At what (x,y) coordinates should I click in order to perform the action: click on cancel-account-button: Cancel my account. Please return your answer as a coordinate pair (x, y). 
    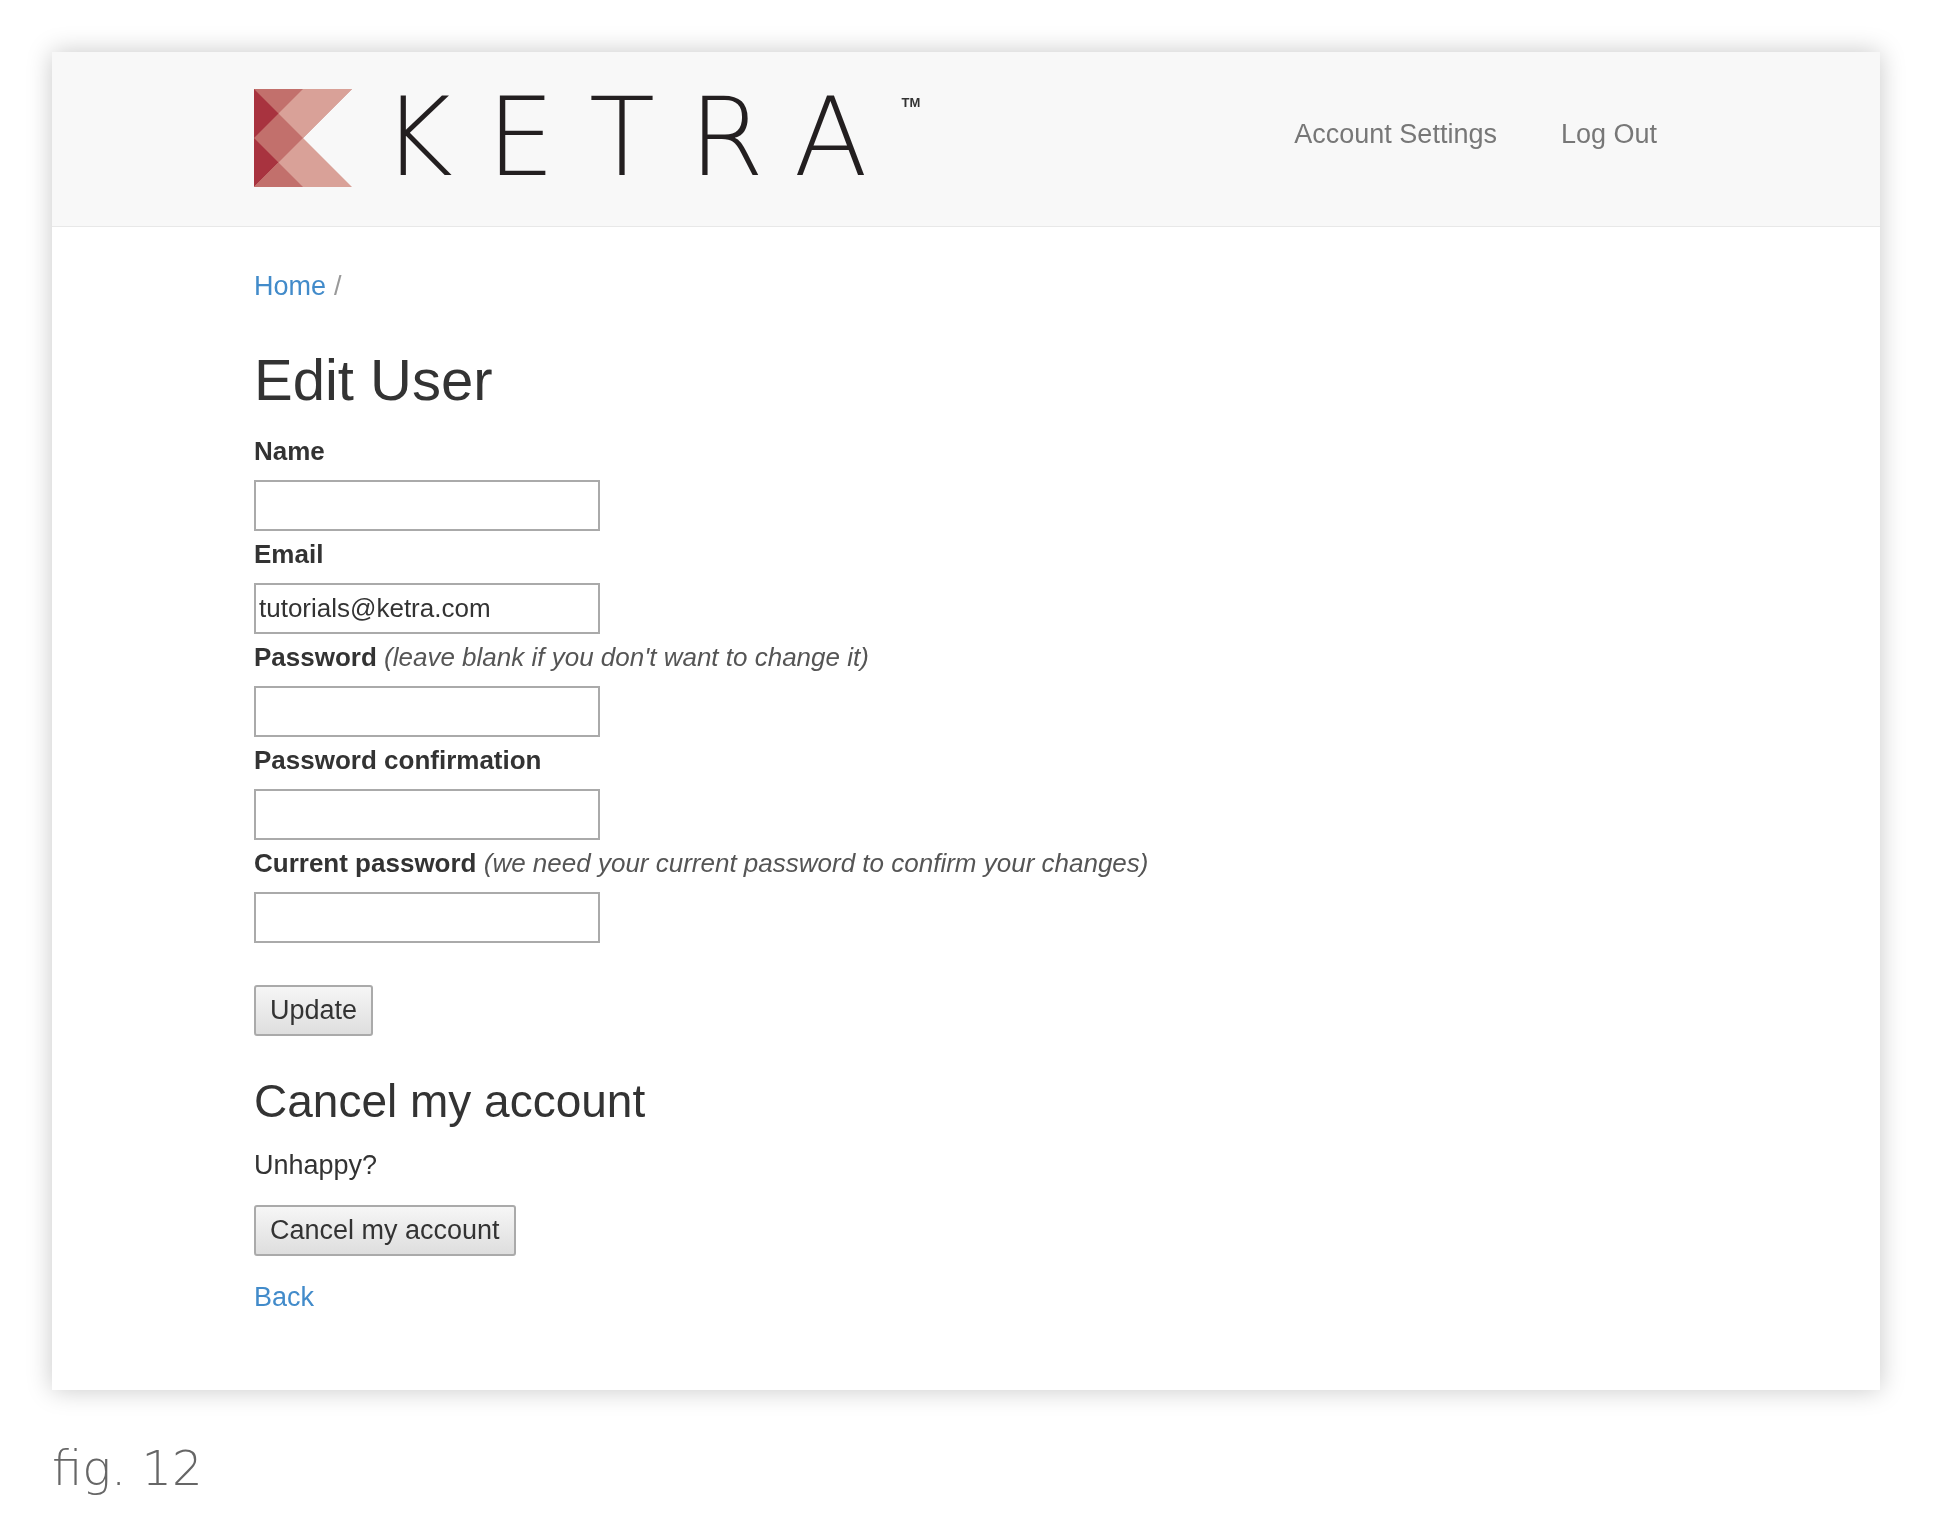
    Looking at the image, I should click on (385, 1231).